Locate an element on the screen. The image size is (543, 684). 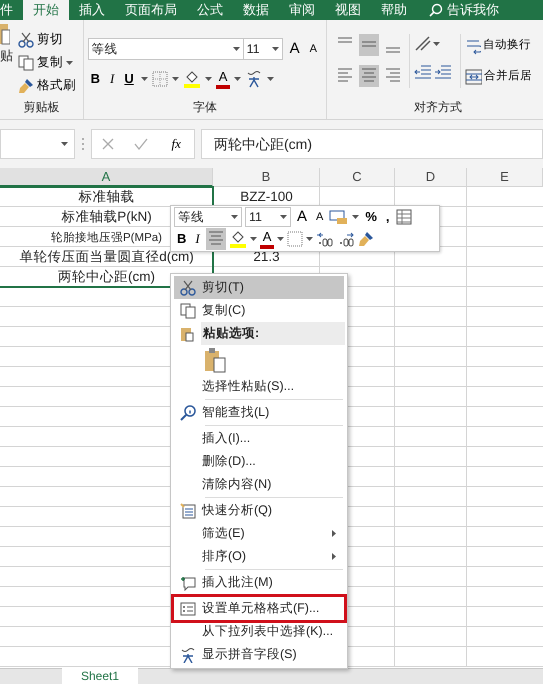
copy-button: 复制 is located at coordinates (47, 62).